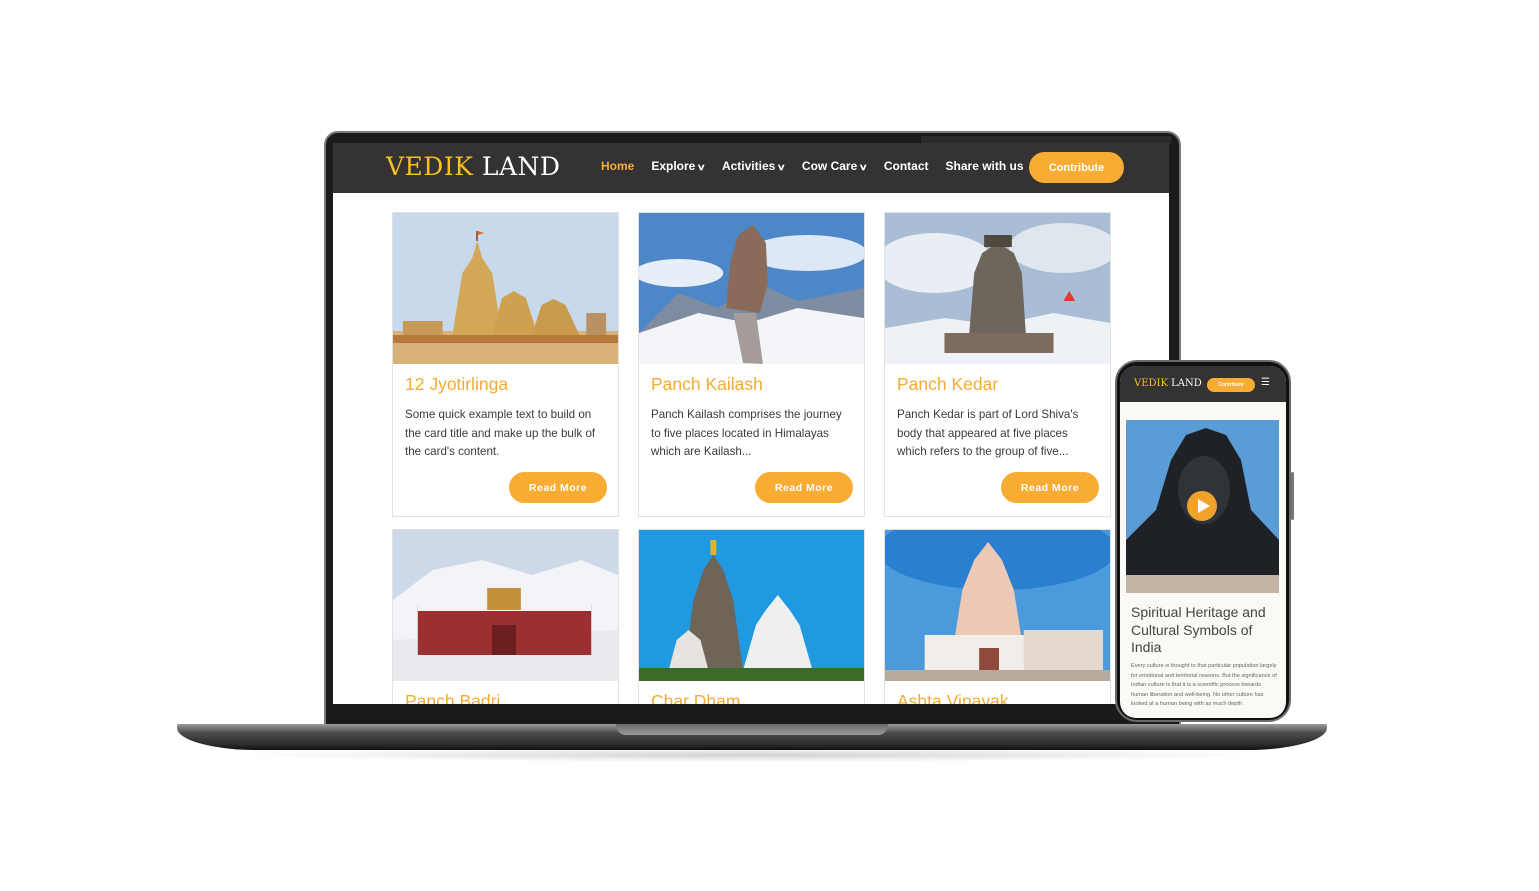 The width and height of the screenshot is (1539, 891). I want to click on card-title: Panch Badri, so click(453, 697).